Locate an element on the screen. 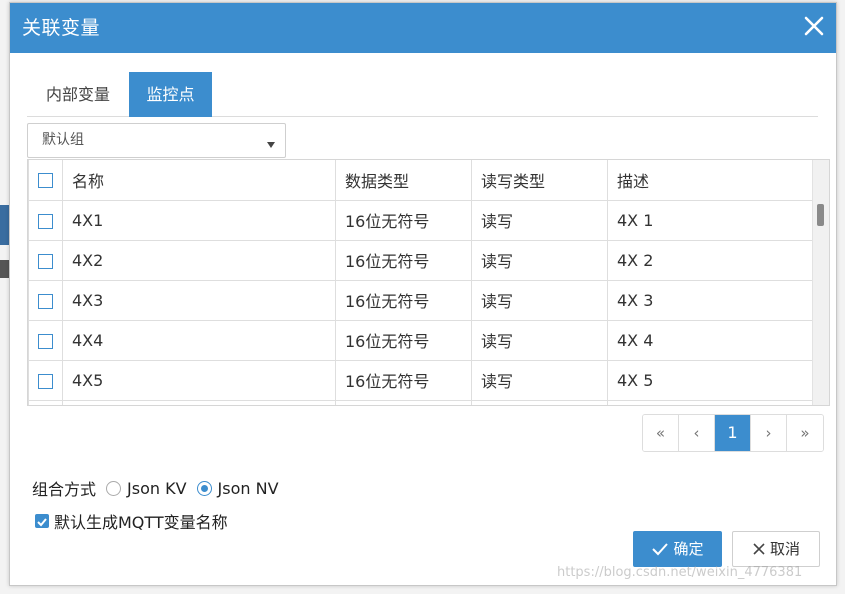 The height and width of the screenshot is (594, 845). cell-name: 4X4 is located at coordinates (199, 340).